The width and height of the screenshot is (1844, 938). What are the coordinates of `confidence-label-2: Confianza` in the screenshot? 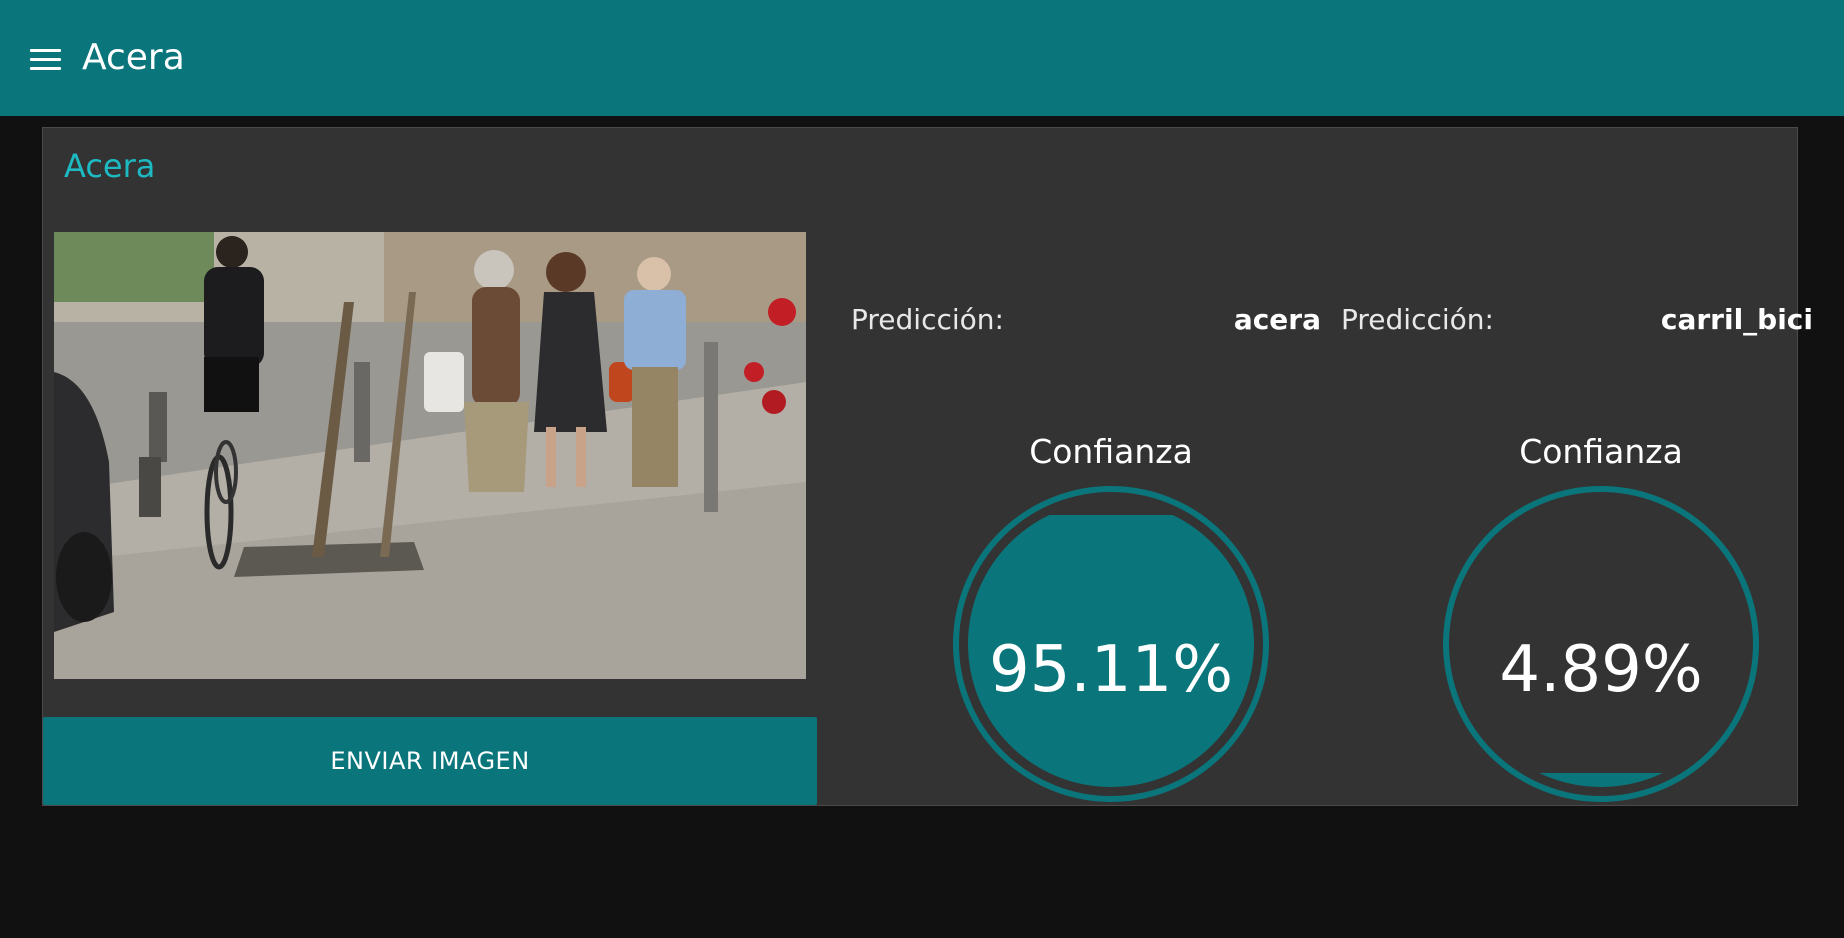 It's located at (1601, 451).